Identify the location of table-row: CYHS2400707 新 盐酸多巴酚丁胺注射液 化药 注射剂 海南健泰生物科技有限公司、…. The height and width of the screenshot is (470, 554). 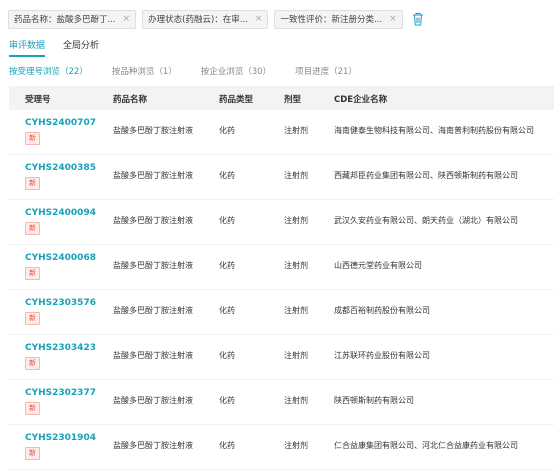
(281, 132).